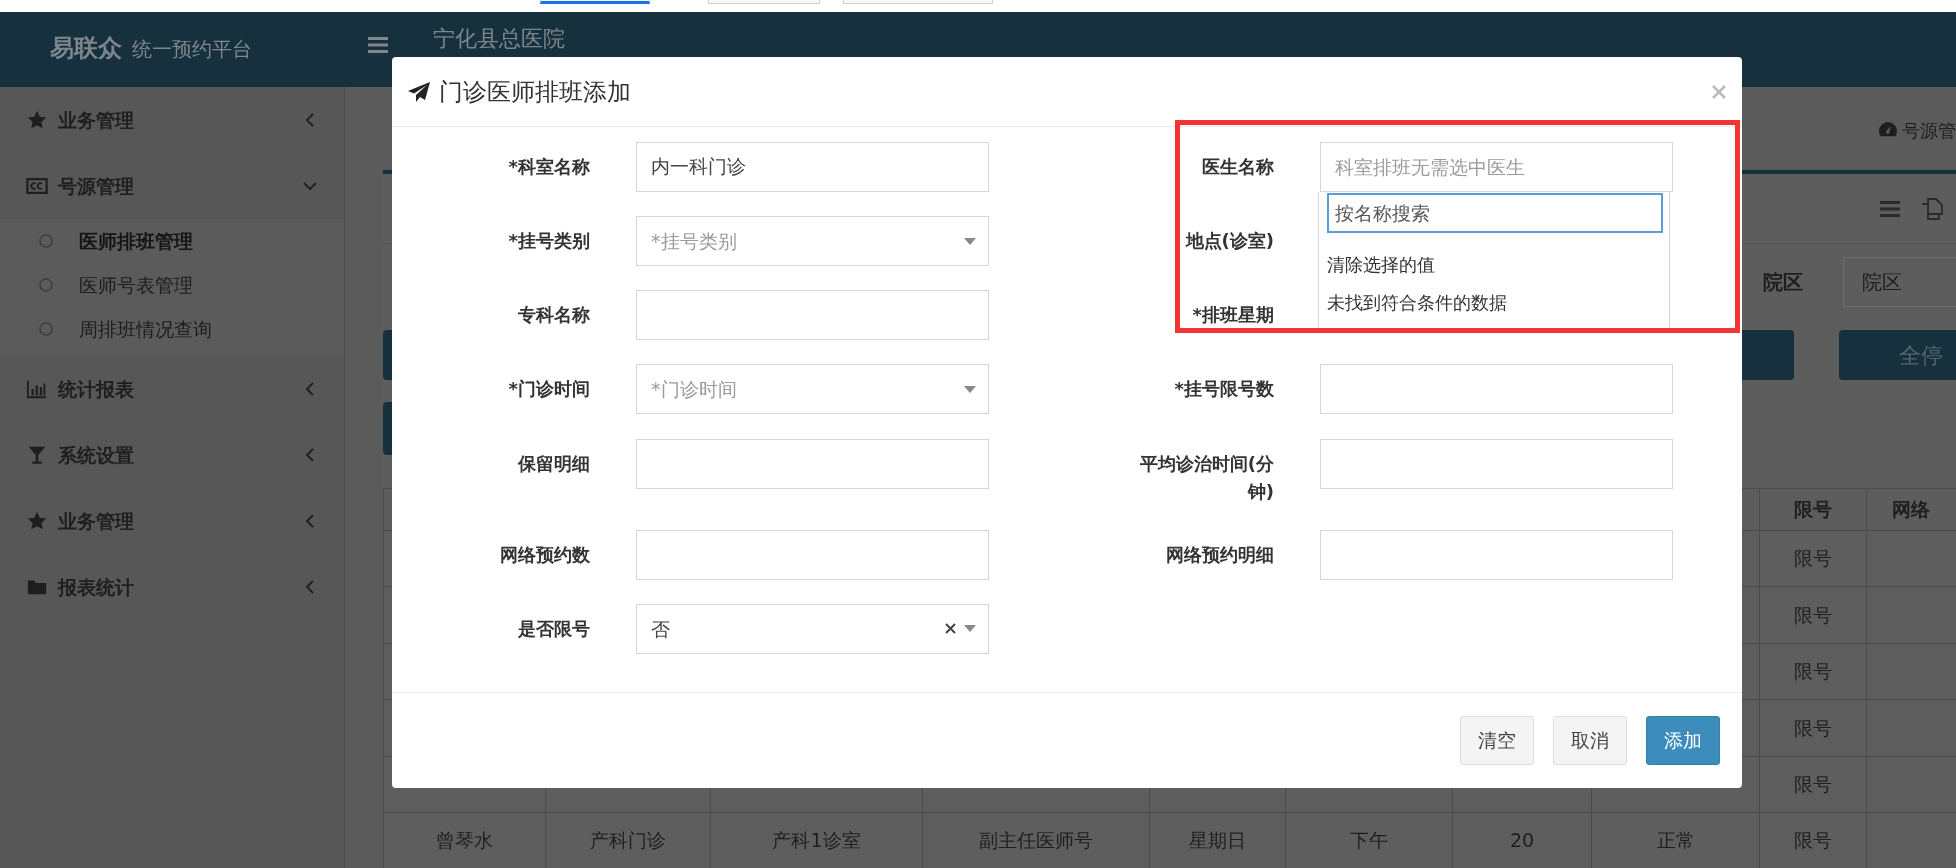  What do you see at coordinates (1911, 509) in the screenshot?
I see `column-header: 网络` at bounding box center [1911, 509].